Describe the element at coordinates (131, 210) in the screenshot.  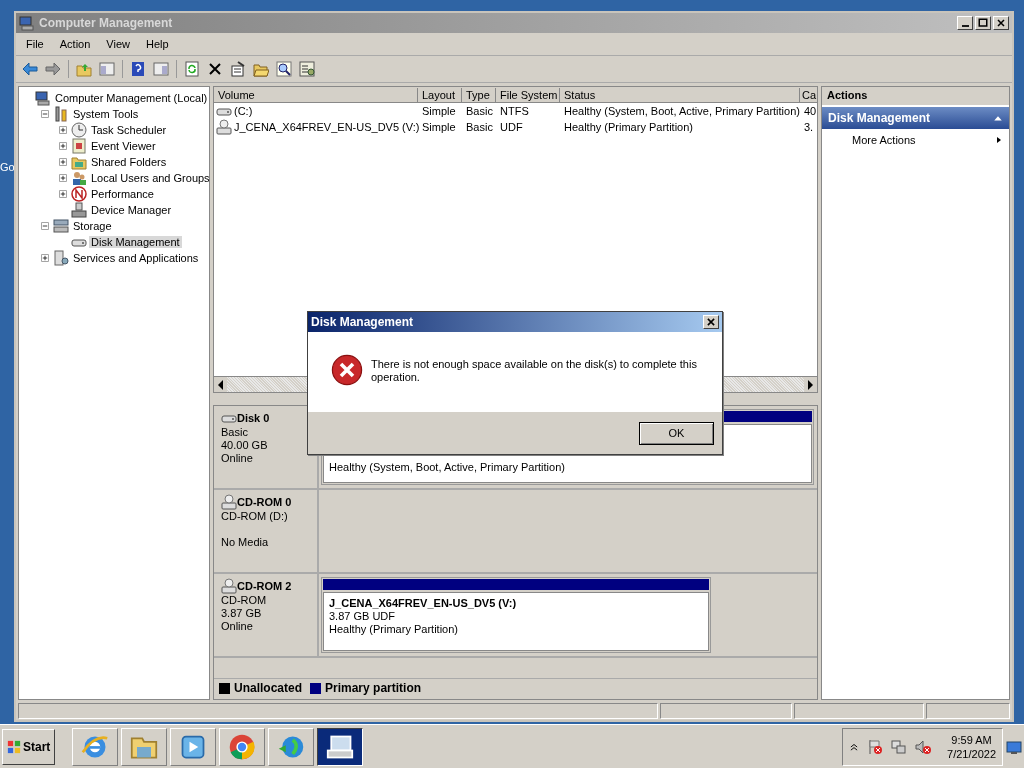
I see `tree-item: Device Manager` at that location.